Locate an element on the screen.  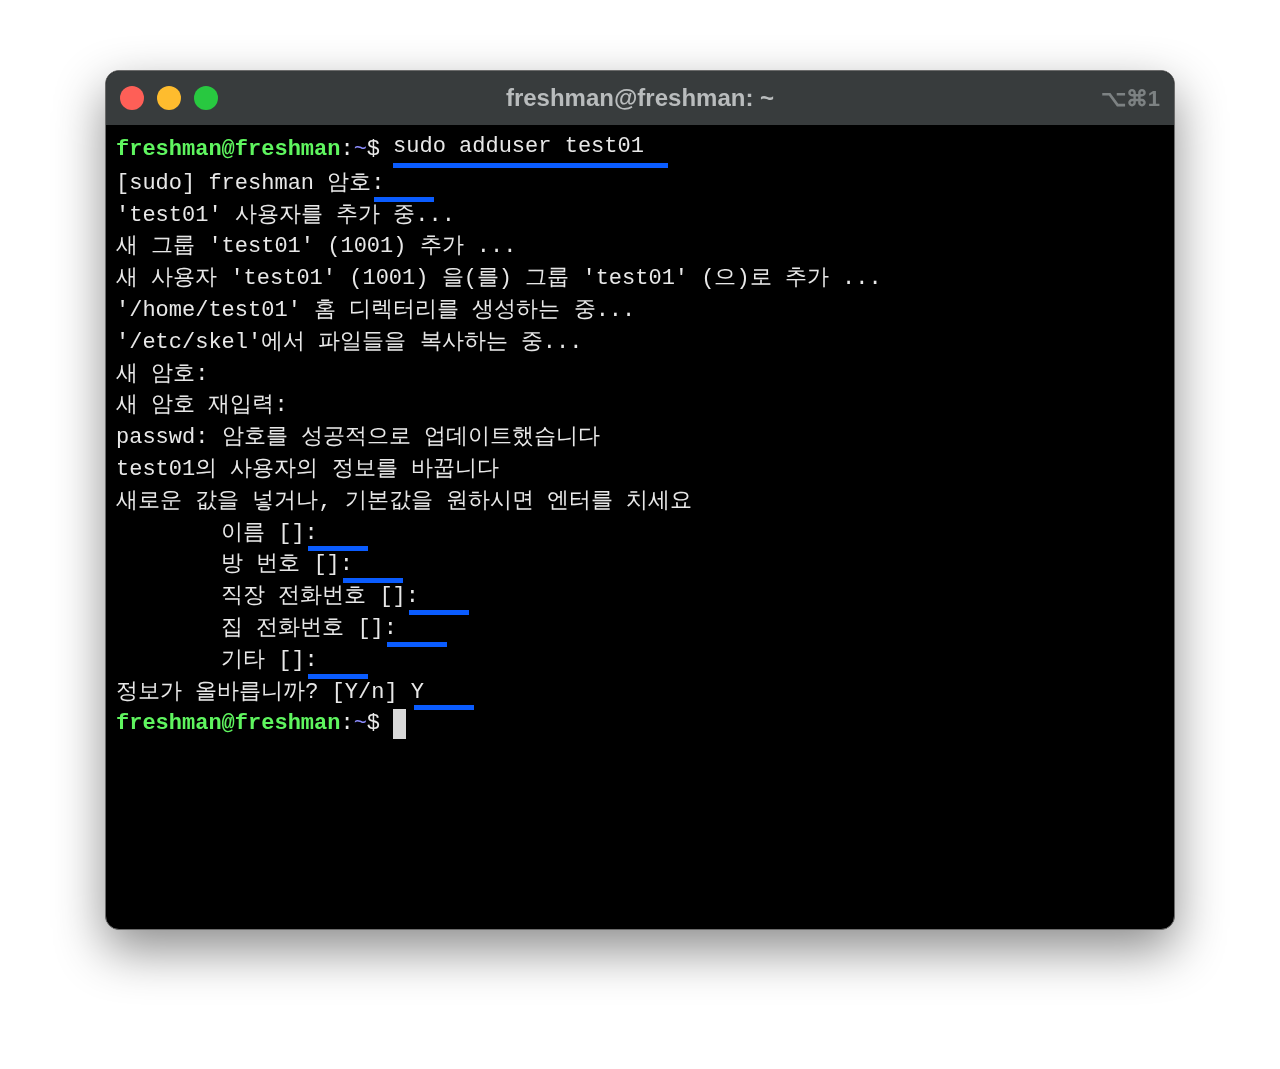
zoom-button is located at coordinates (206, 98).